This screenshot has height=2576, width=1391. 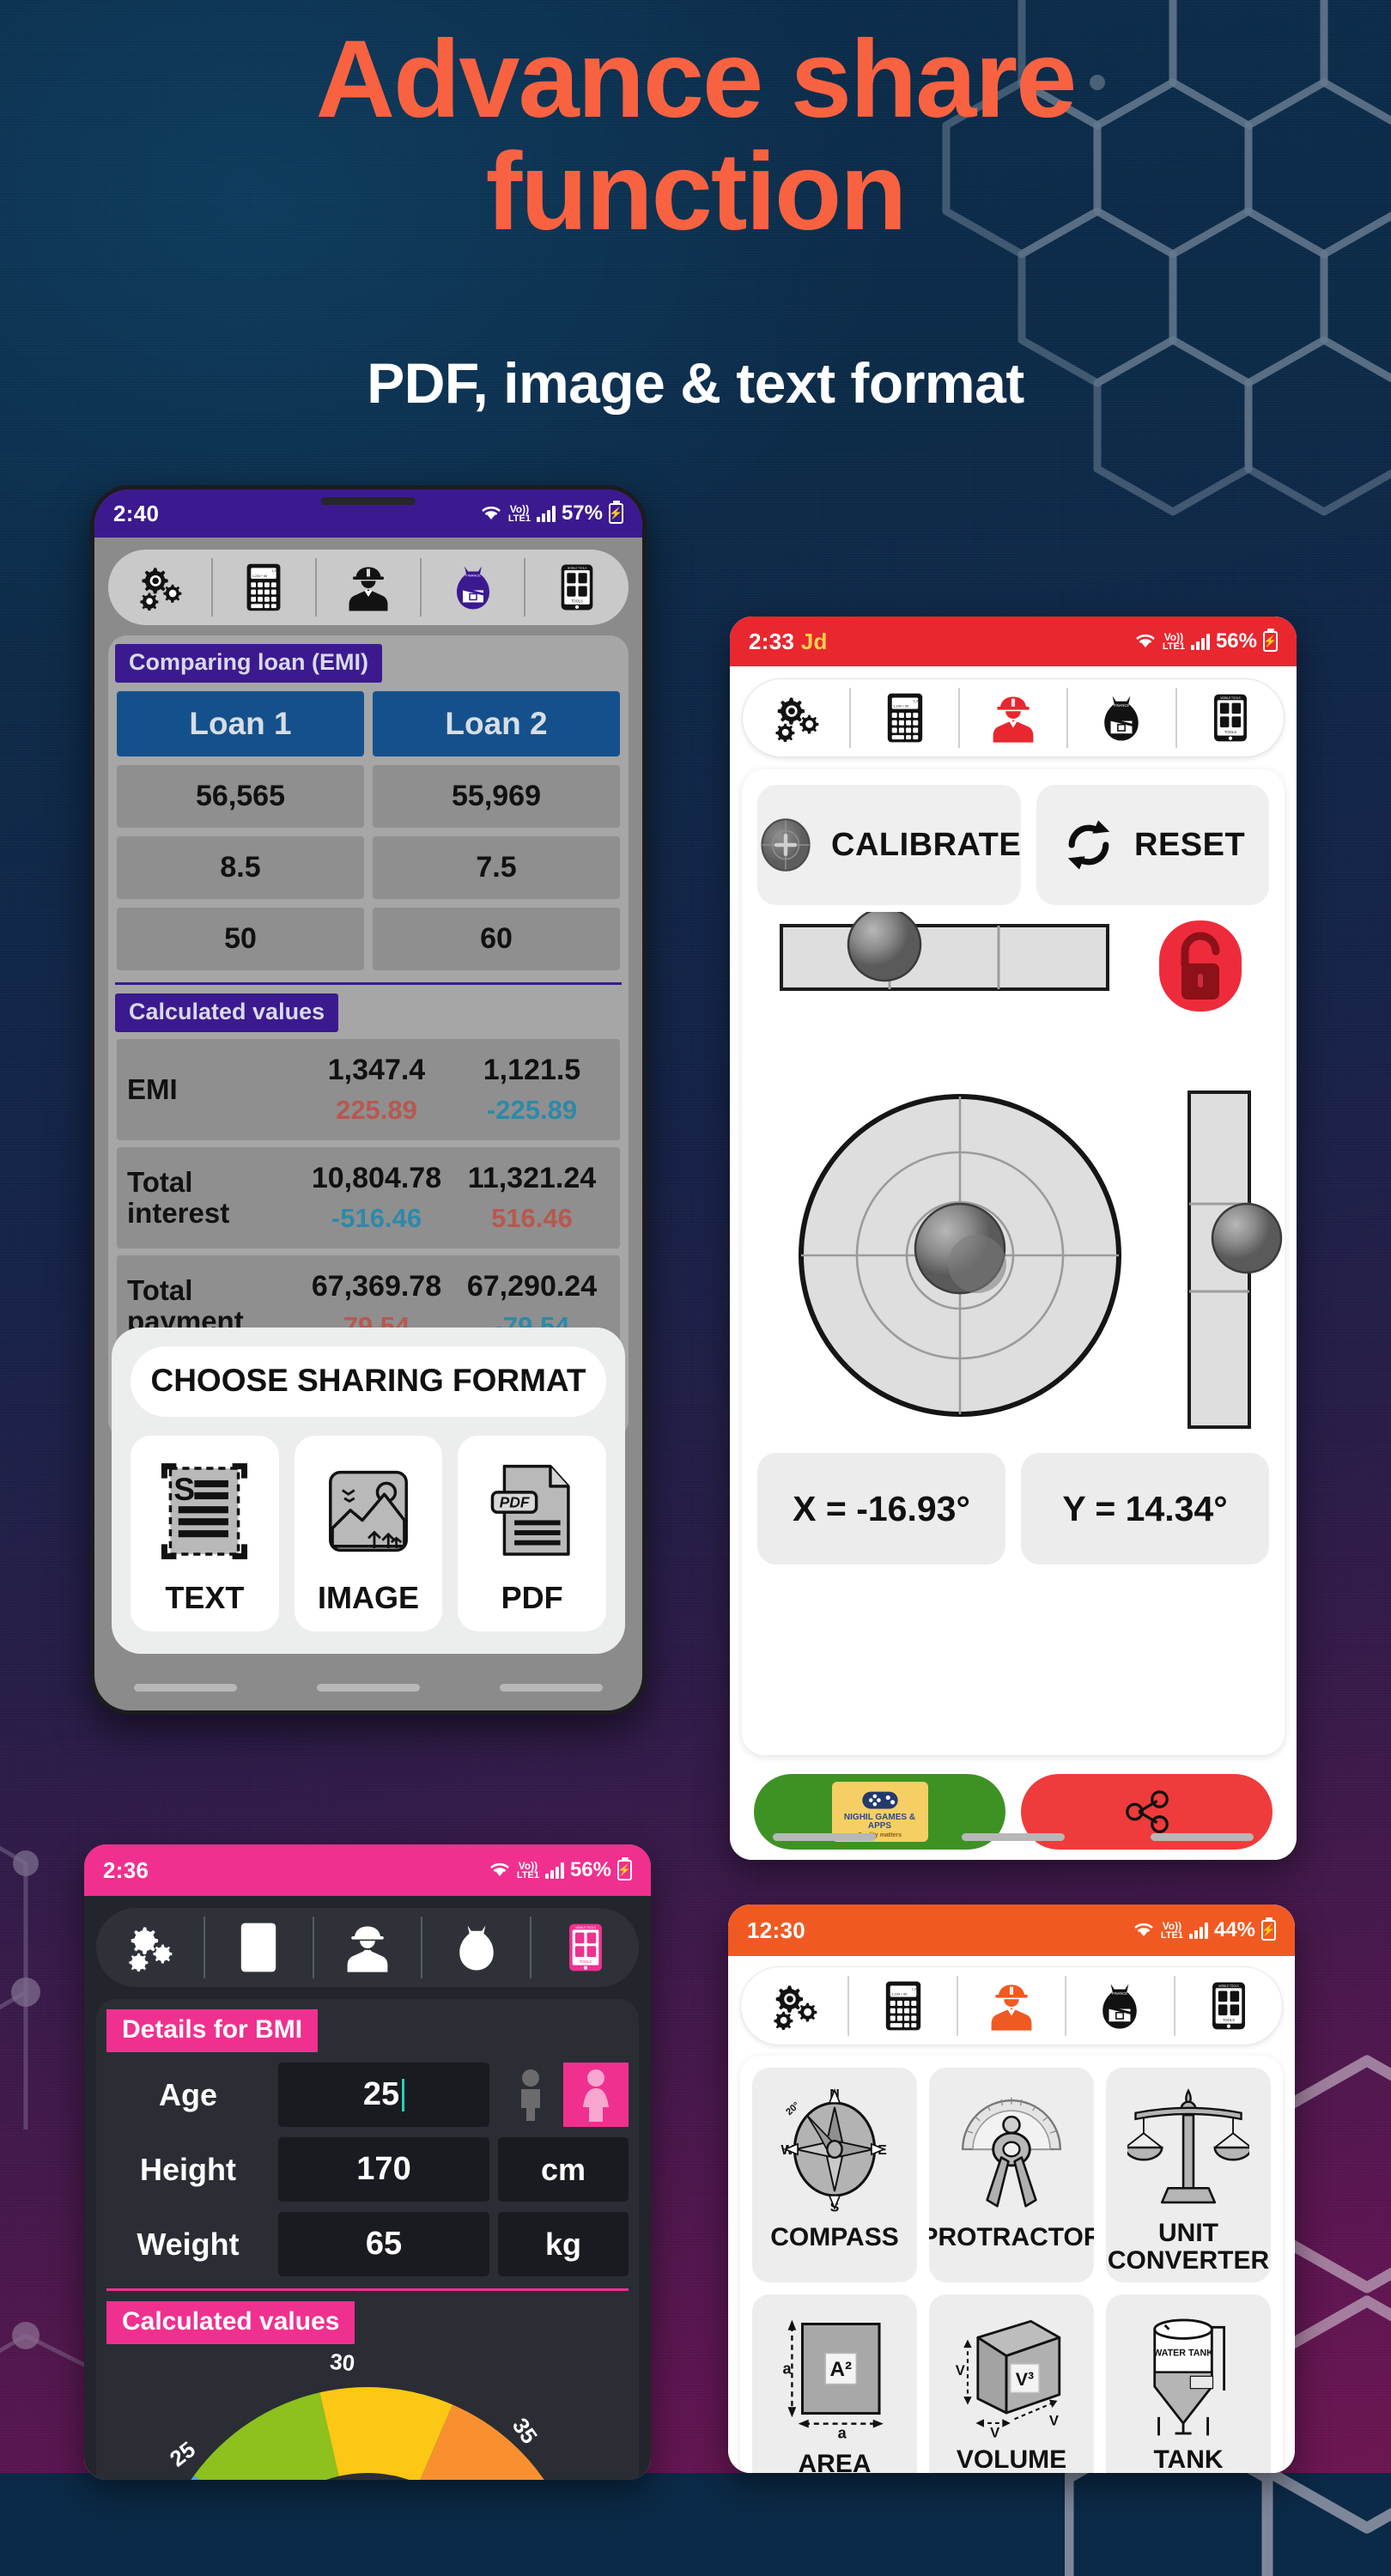 I want to click on option-label: PDF, so click(x=532, y=1598).